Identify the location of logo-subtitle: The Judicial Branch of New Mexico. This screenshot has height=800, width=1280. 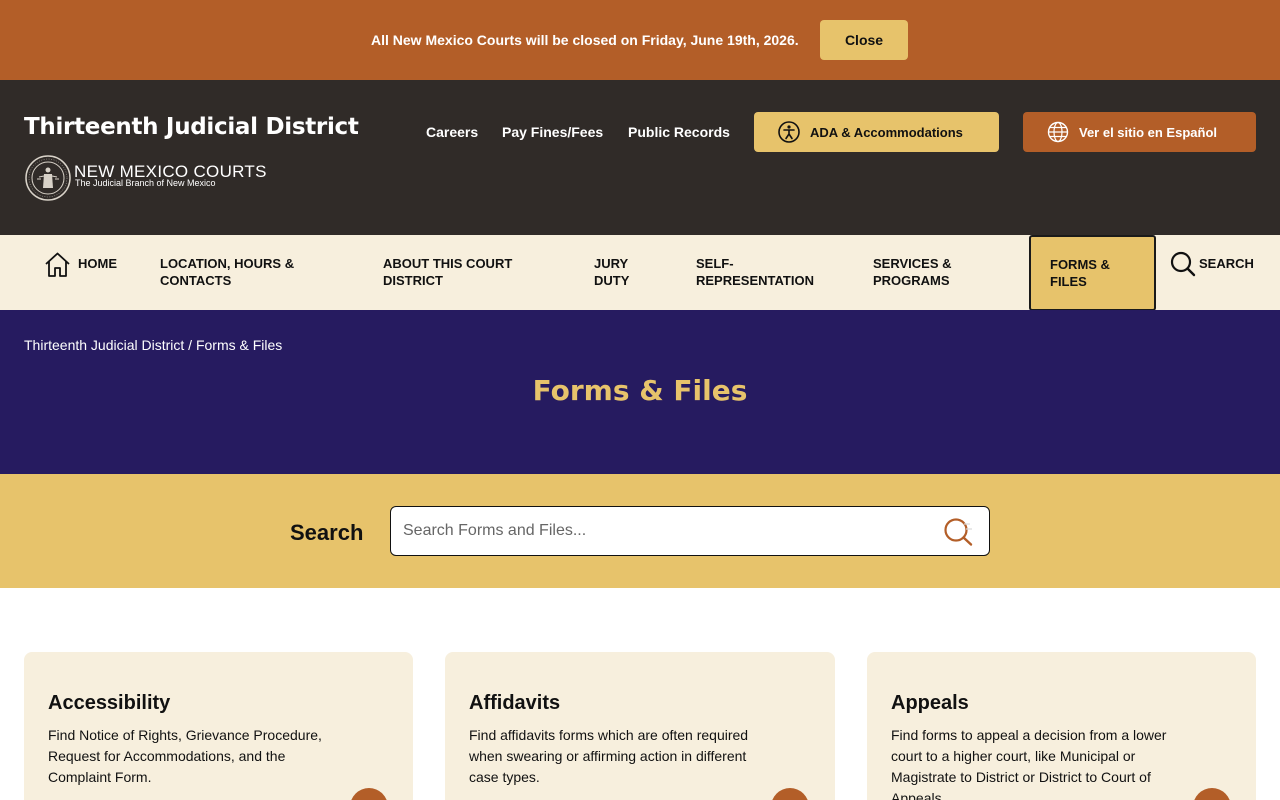
(145, 183).